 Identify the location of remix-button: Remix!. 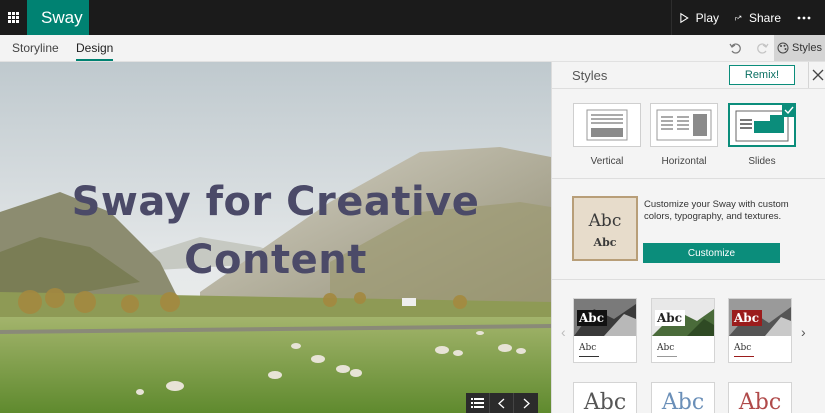
(762, 75).